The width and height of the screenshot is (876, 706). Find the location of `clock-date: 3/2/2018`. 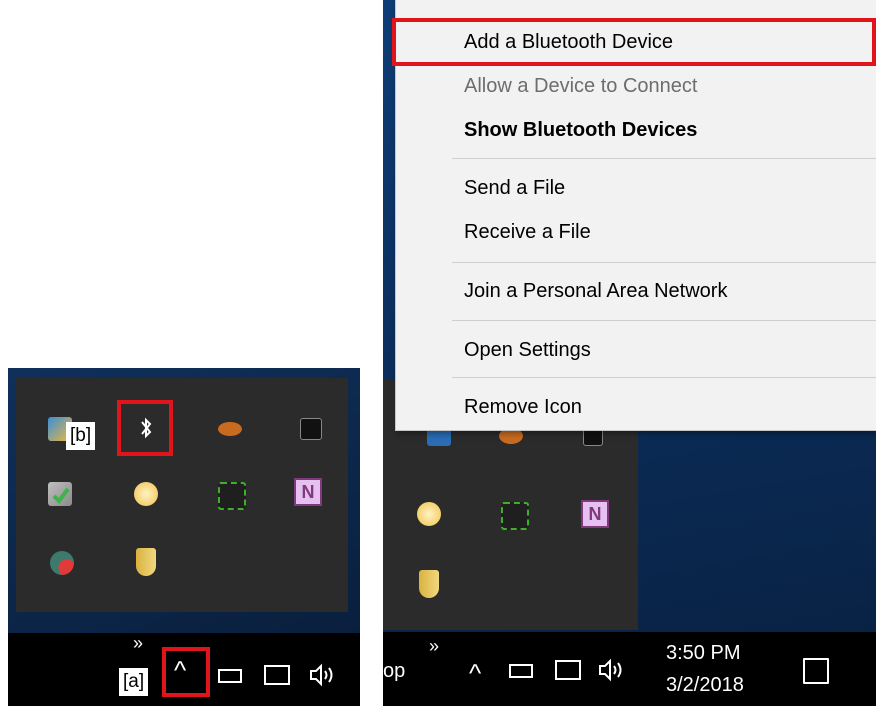

clock-date: 3/2/2018 is located at coordinates (705, 685).